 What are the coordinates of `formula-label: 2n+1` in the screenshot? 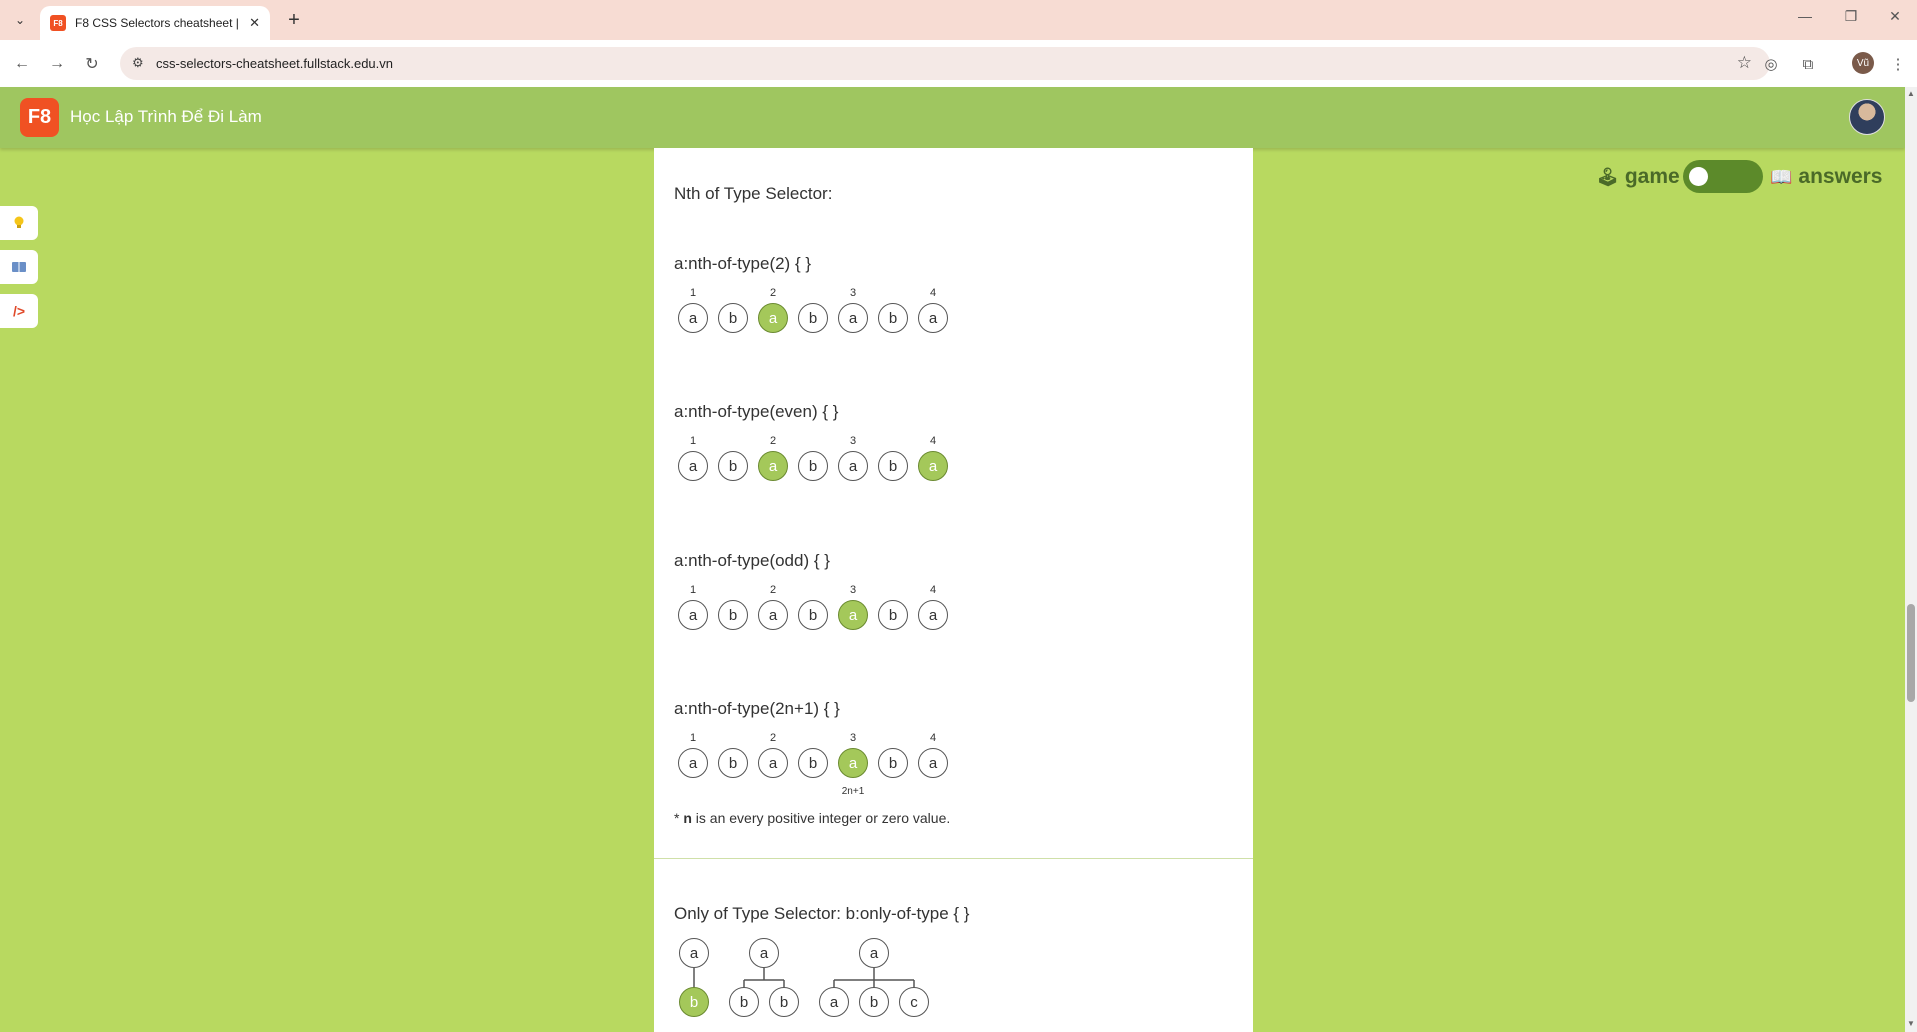 It's located at (853, 791).